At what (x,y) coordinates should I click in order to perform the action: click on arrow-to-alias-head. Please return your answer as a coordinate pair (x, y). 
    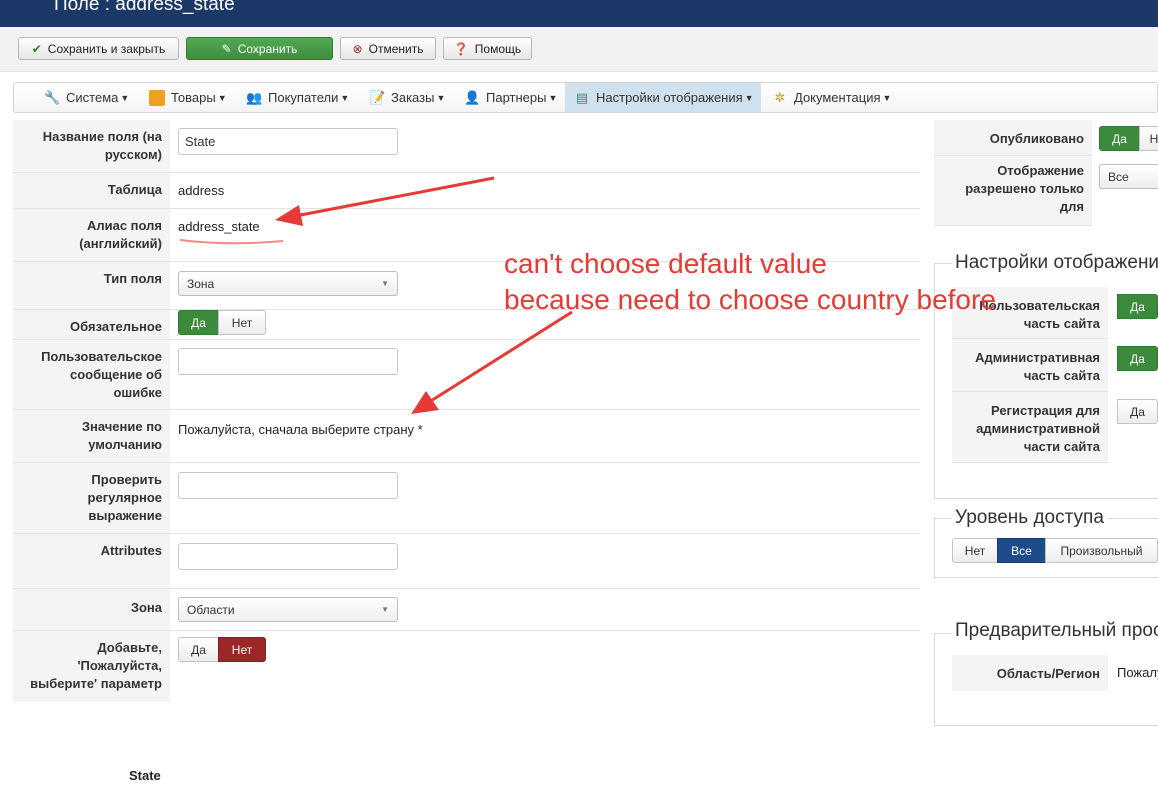
    Looking at the image, I should click on (289, 215).